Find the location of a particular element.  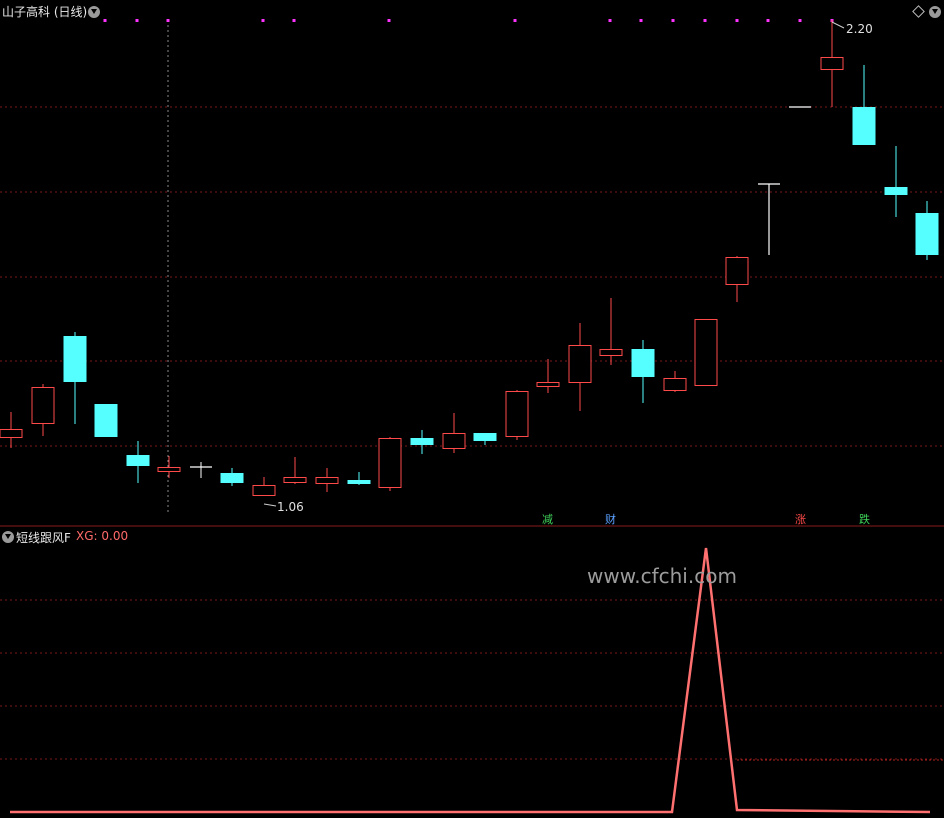

signal-tag-rise: 涨 is located at coordinates (800, 519).